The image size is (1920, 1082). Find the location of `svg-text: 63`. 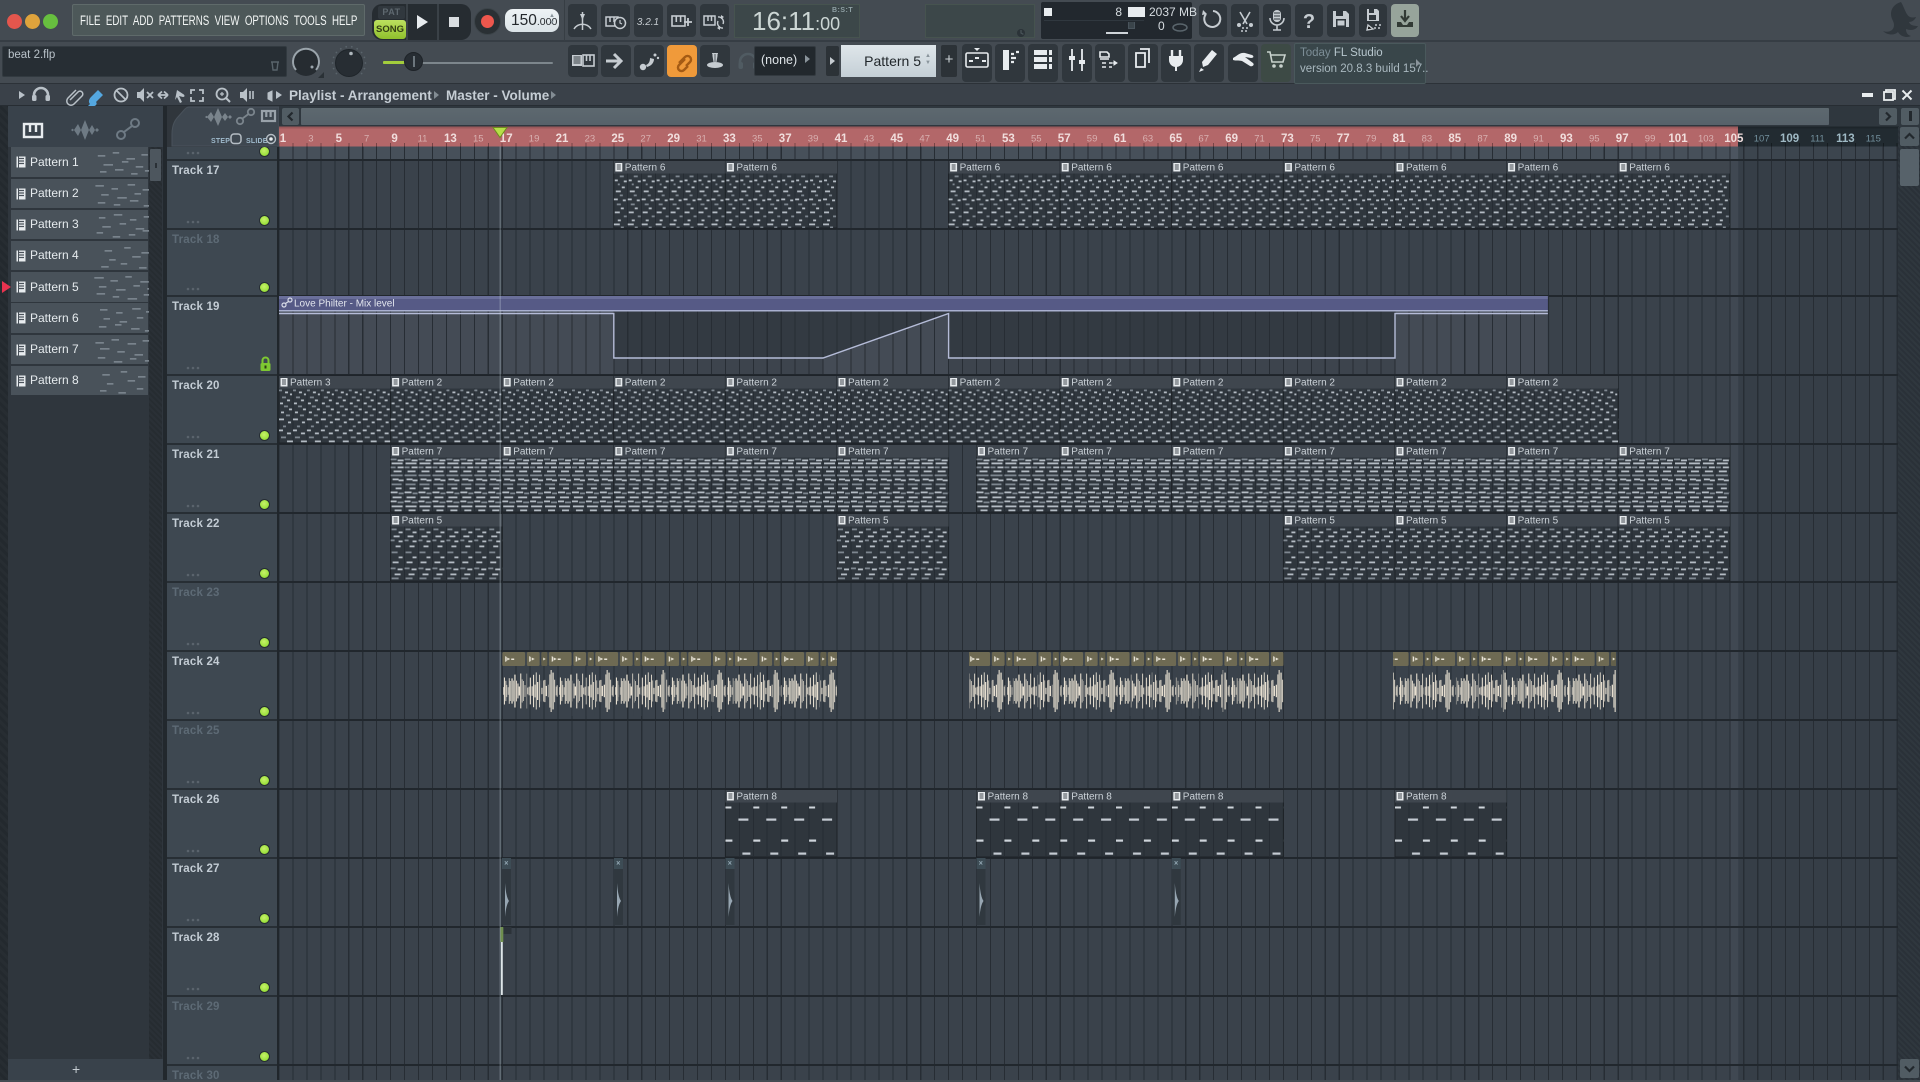

svg-text: 63 is located at coordinates (1148, 139).